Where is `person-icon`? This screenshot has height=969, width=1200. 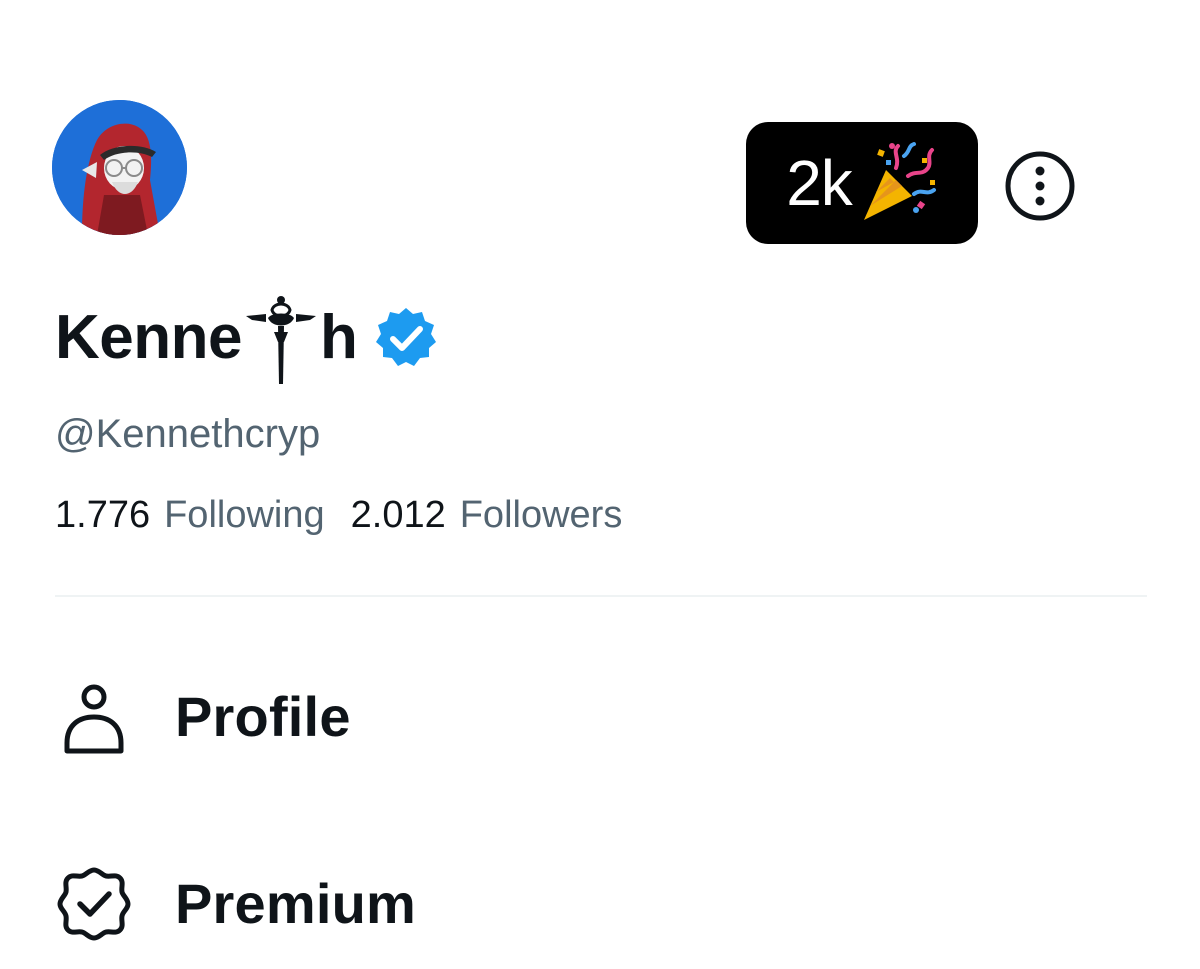 person-icon is located at coordinates (94, 716).